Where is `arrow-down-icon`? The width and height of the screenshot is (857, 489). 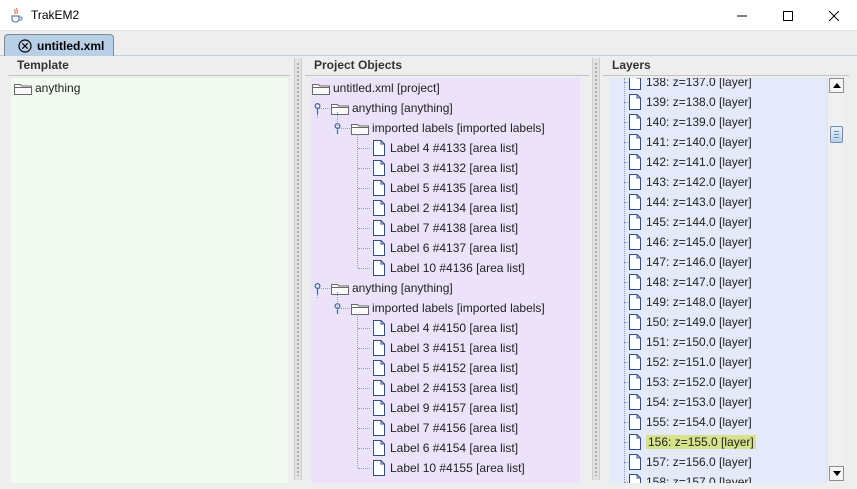 arrow-down-icon is located at coordinates (836, 473).